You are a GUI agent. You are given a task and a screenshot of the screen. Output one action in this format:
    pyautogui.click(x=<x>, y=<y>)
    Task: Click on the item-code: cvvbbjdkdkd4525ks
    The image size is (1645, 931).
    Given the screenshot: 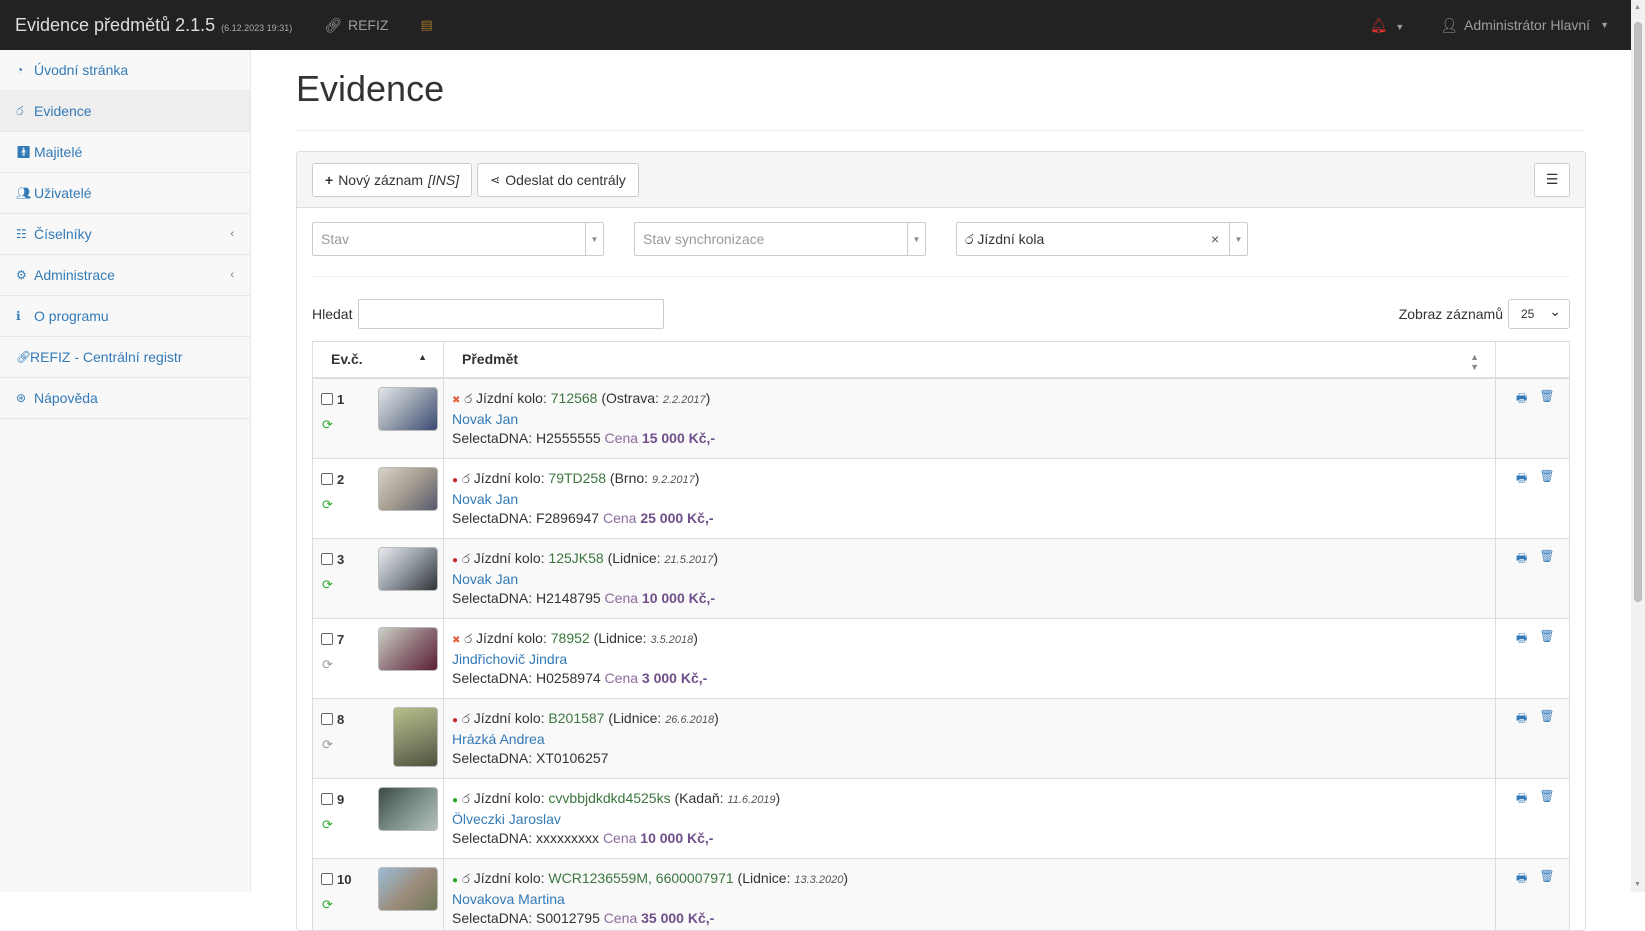 What is the action you would take?
    pyautogui.click(x=609, y=798)
    